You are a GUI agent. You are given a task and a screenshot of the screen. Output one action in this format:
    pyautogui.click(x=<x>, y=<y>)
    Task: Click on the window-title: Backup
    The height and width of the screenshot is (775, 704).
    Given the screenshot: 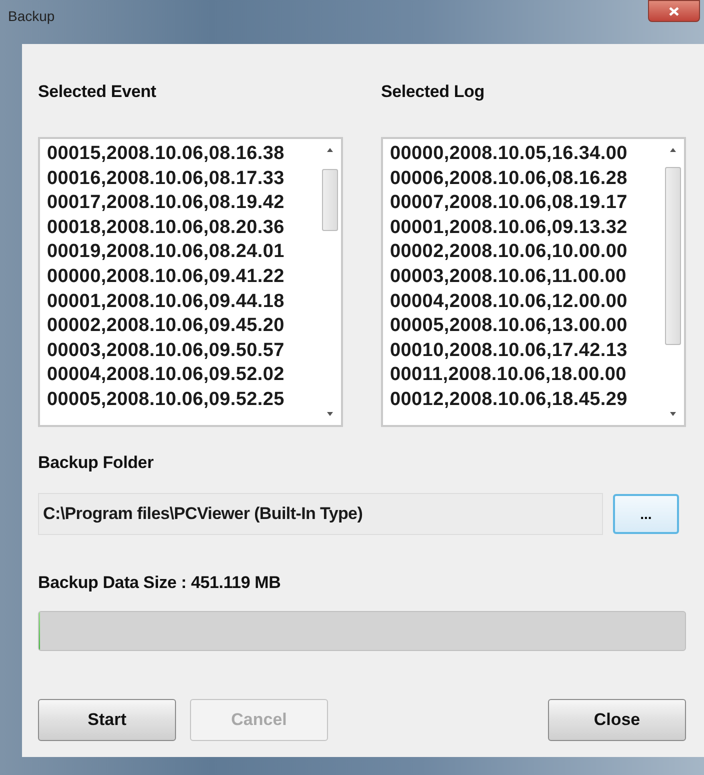 What is the action you would take?
    pyautogui.click(x=31, y=16)
    